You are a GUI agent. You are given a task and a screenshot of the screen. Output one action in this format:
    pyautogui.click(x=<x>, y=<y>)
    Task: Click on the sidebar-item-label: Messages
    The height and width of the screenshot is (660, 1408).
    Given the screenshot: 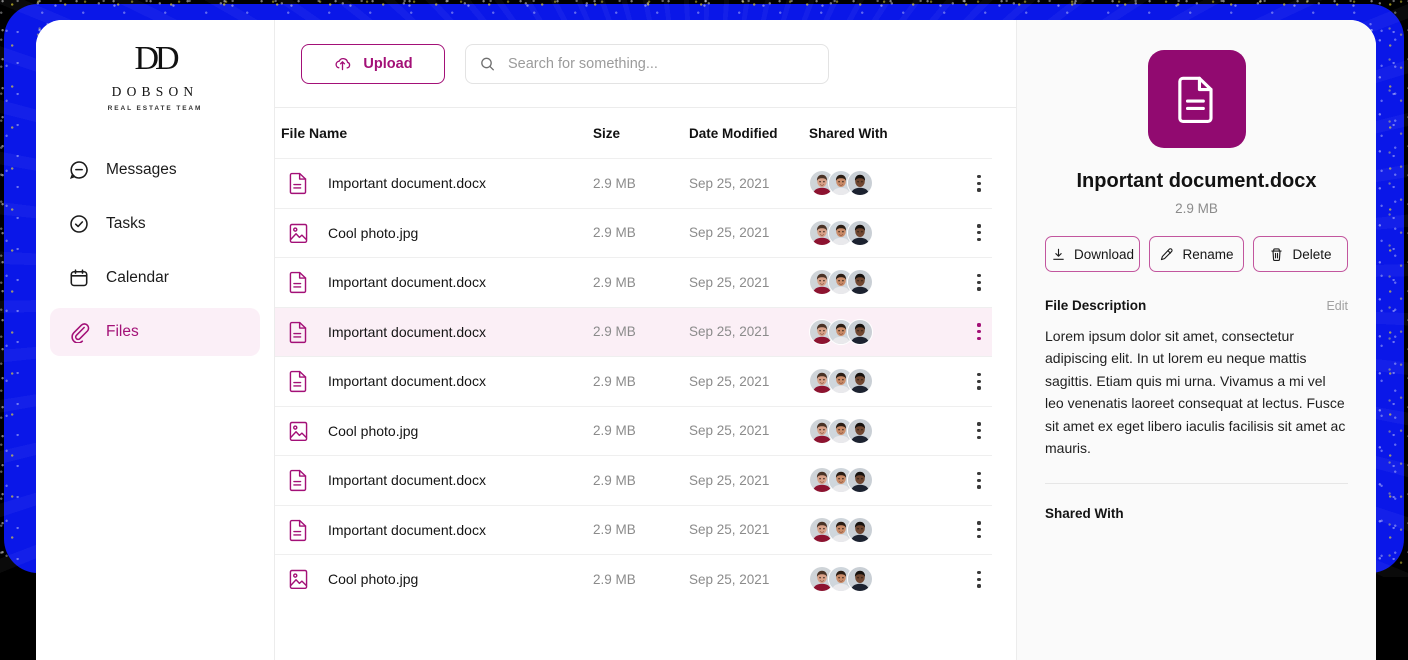 What is the action you would take?
    pyautogui.click(x=141, y=170)
    